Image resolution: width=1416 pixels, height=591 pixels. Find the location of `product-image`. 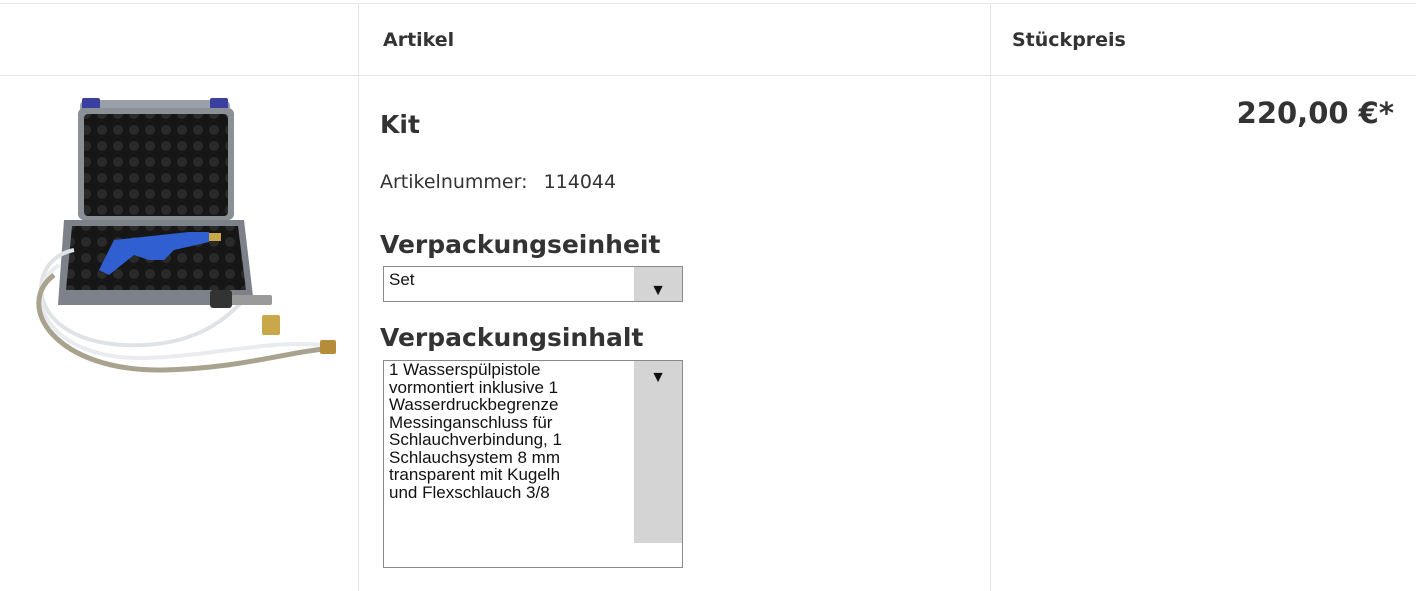

product-image is located at coordinates (179, 235).